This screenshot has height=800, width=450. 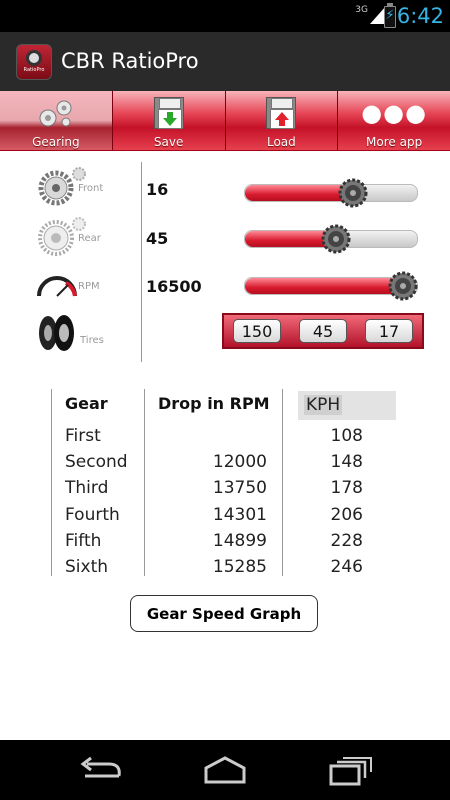 I want to click on gear-name: Third, so click(x=87, y=488).